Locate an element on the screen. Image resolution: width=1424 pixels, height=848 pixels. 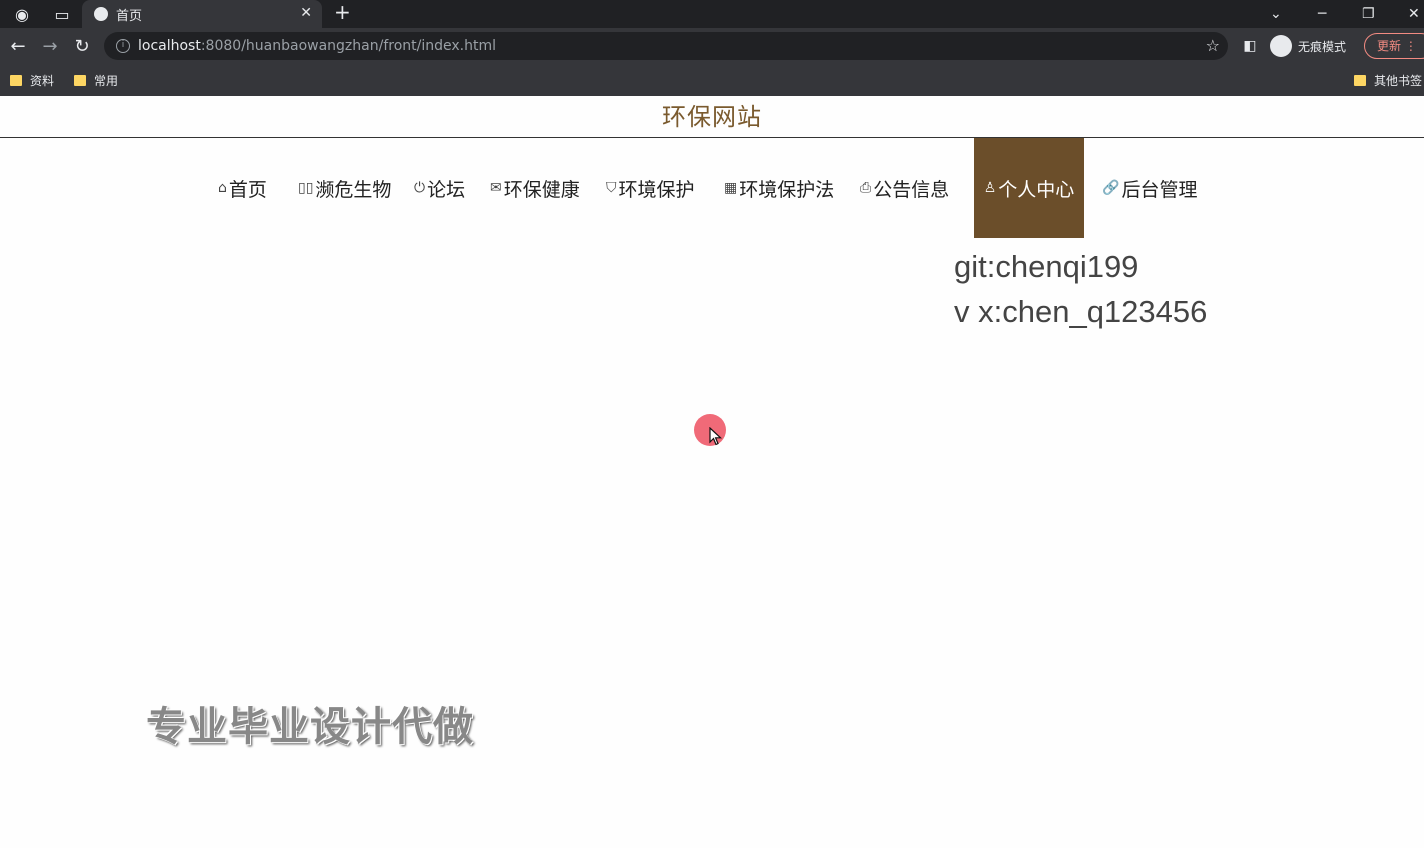
update-label: 更新 is located at coordinates (1389, 46).